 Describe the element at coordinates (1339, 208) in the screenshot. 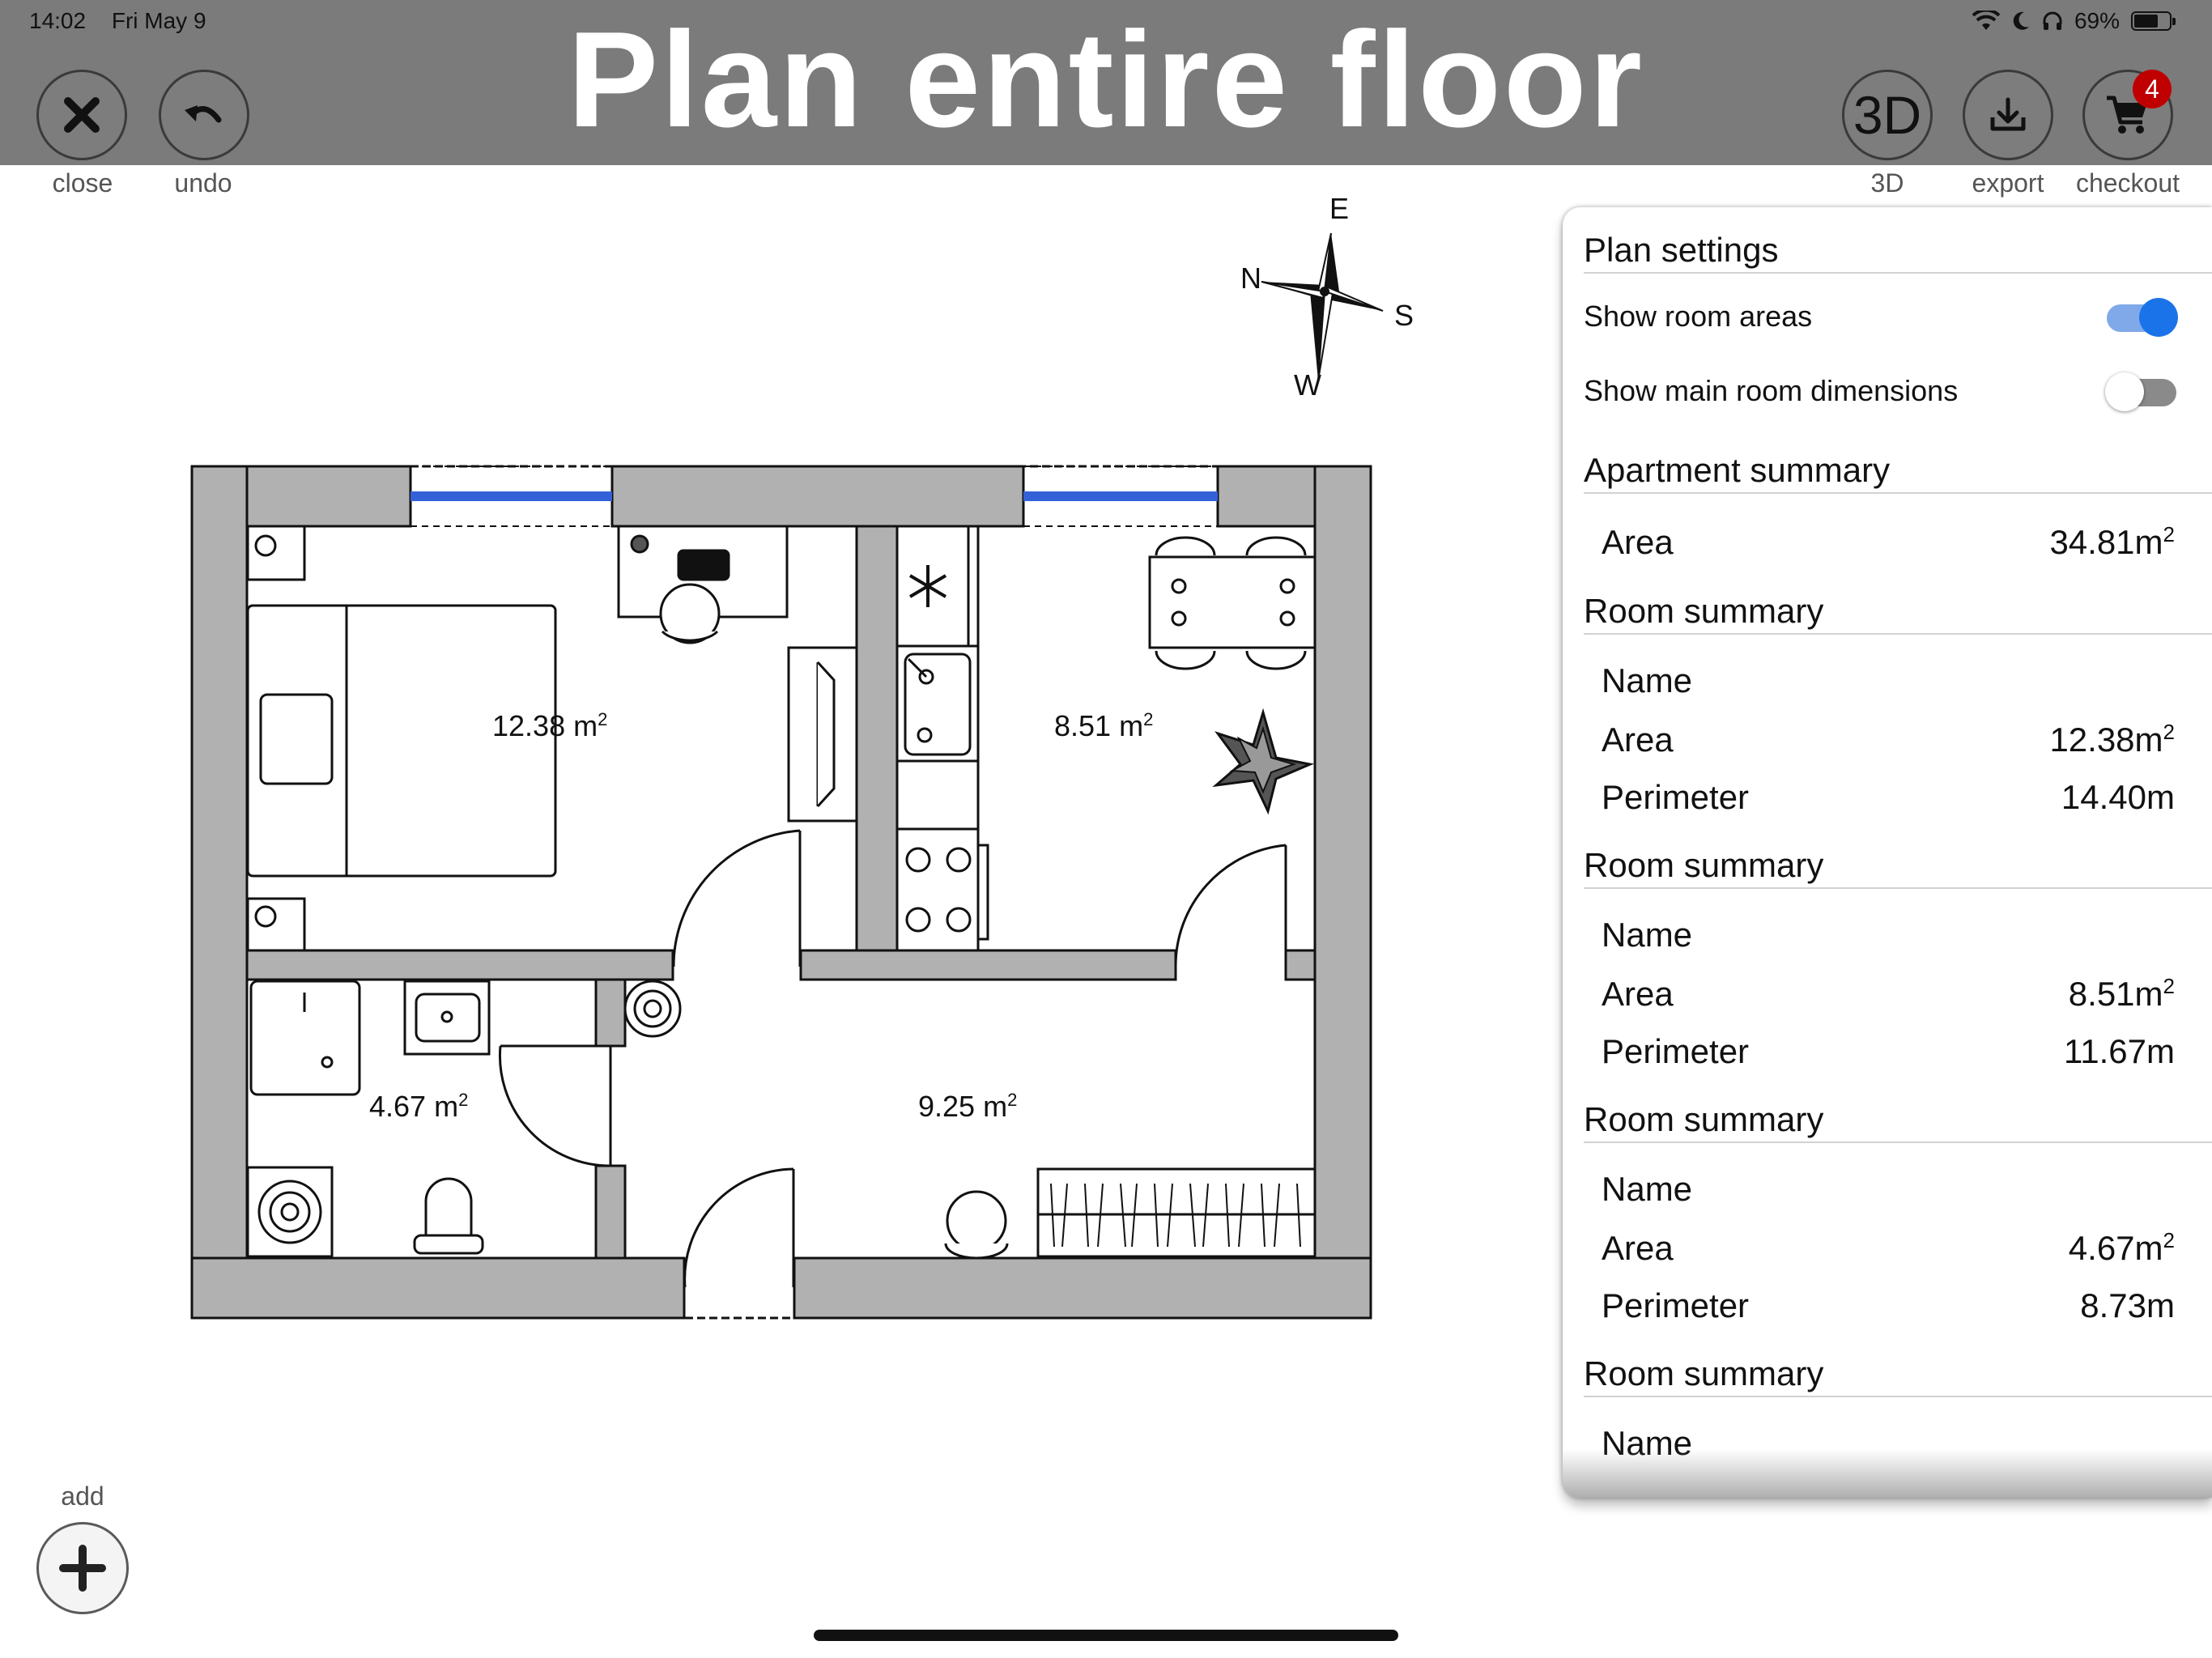

I see `compass-east: E` at that location.